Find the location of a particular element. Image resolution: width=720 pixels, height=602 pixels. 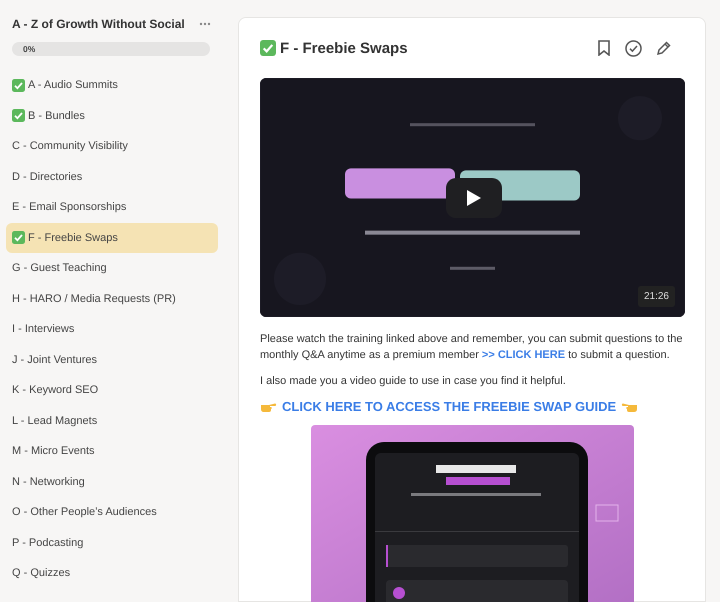

lesson-item: N - Networking is located at coordinates (112, 481).